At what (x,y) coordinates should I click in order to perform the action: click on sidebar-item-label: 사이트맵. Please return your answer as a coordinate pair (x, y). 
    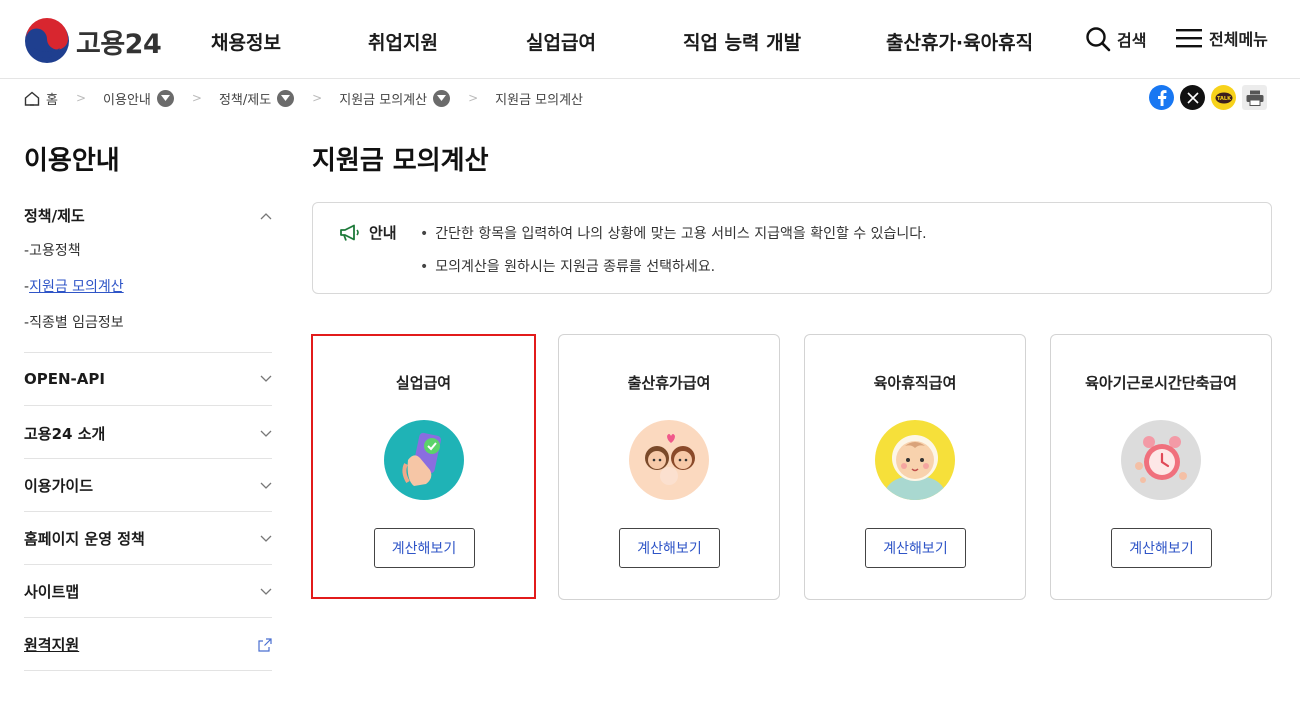
    Looking at the image, I should click on (52, 592).